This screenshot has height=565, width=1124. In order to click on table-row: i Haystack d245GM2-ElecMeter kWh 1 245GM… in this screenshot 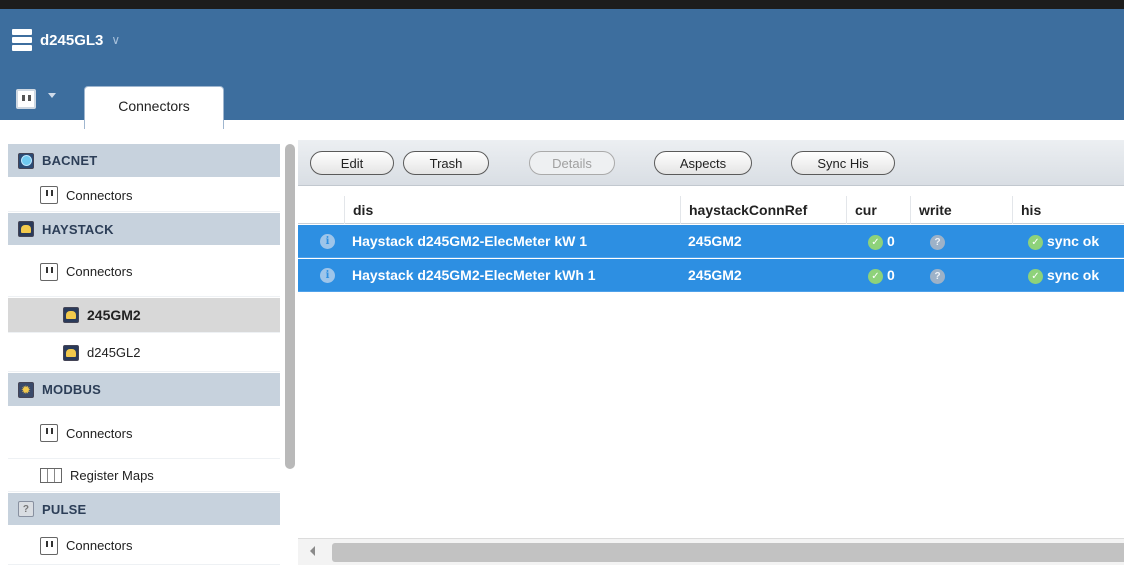, I will do `click(711, 275)`.